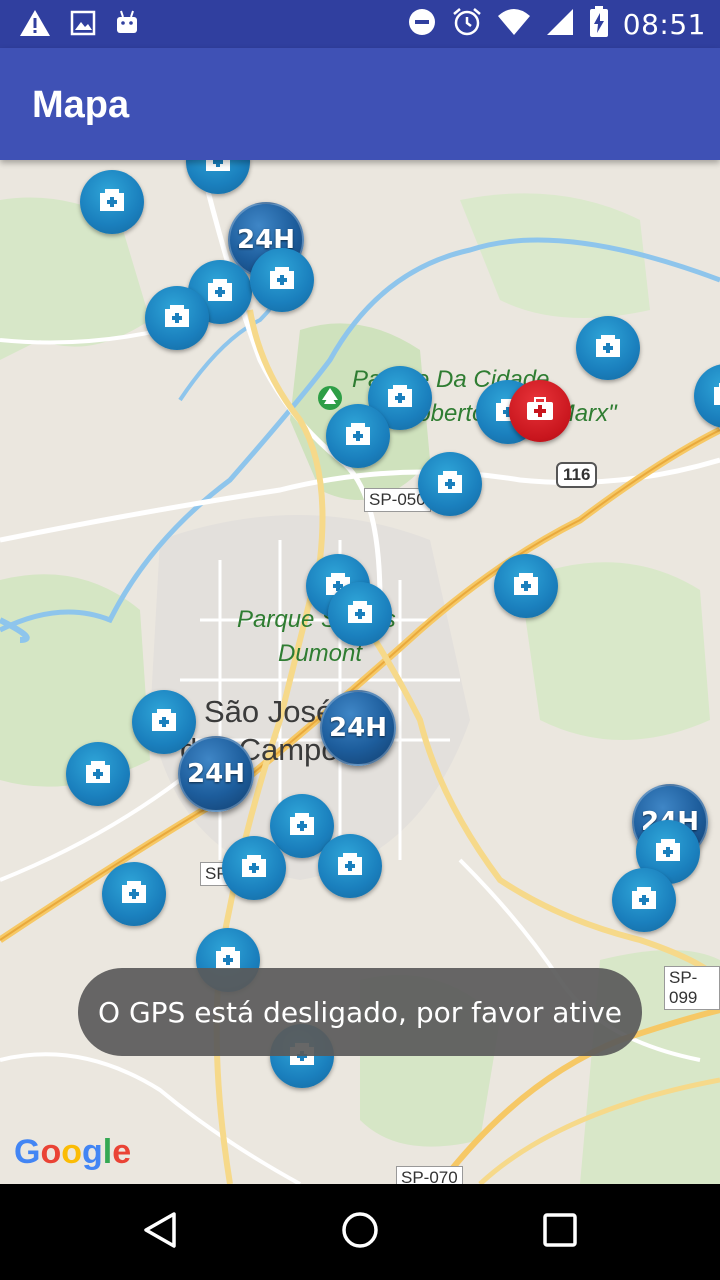 The image size is (720, 1280). I want to click on google-logo: Google, so click(73, 1152).